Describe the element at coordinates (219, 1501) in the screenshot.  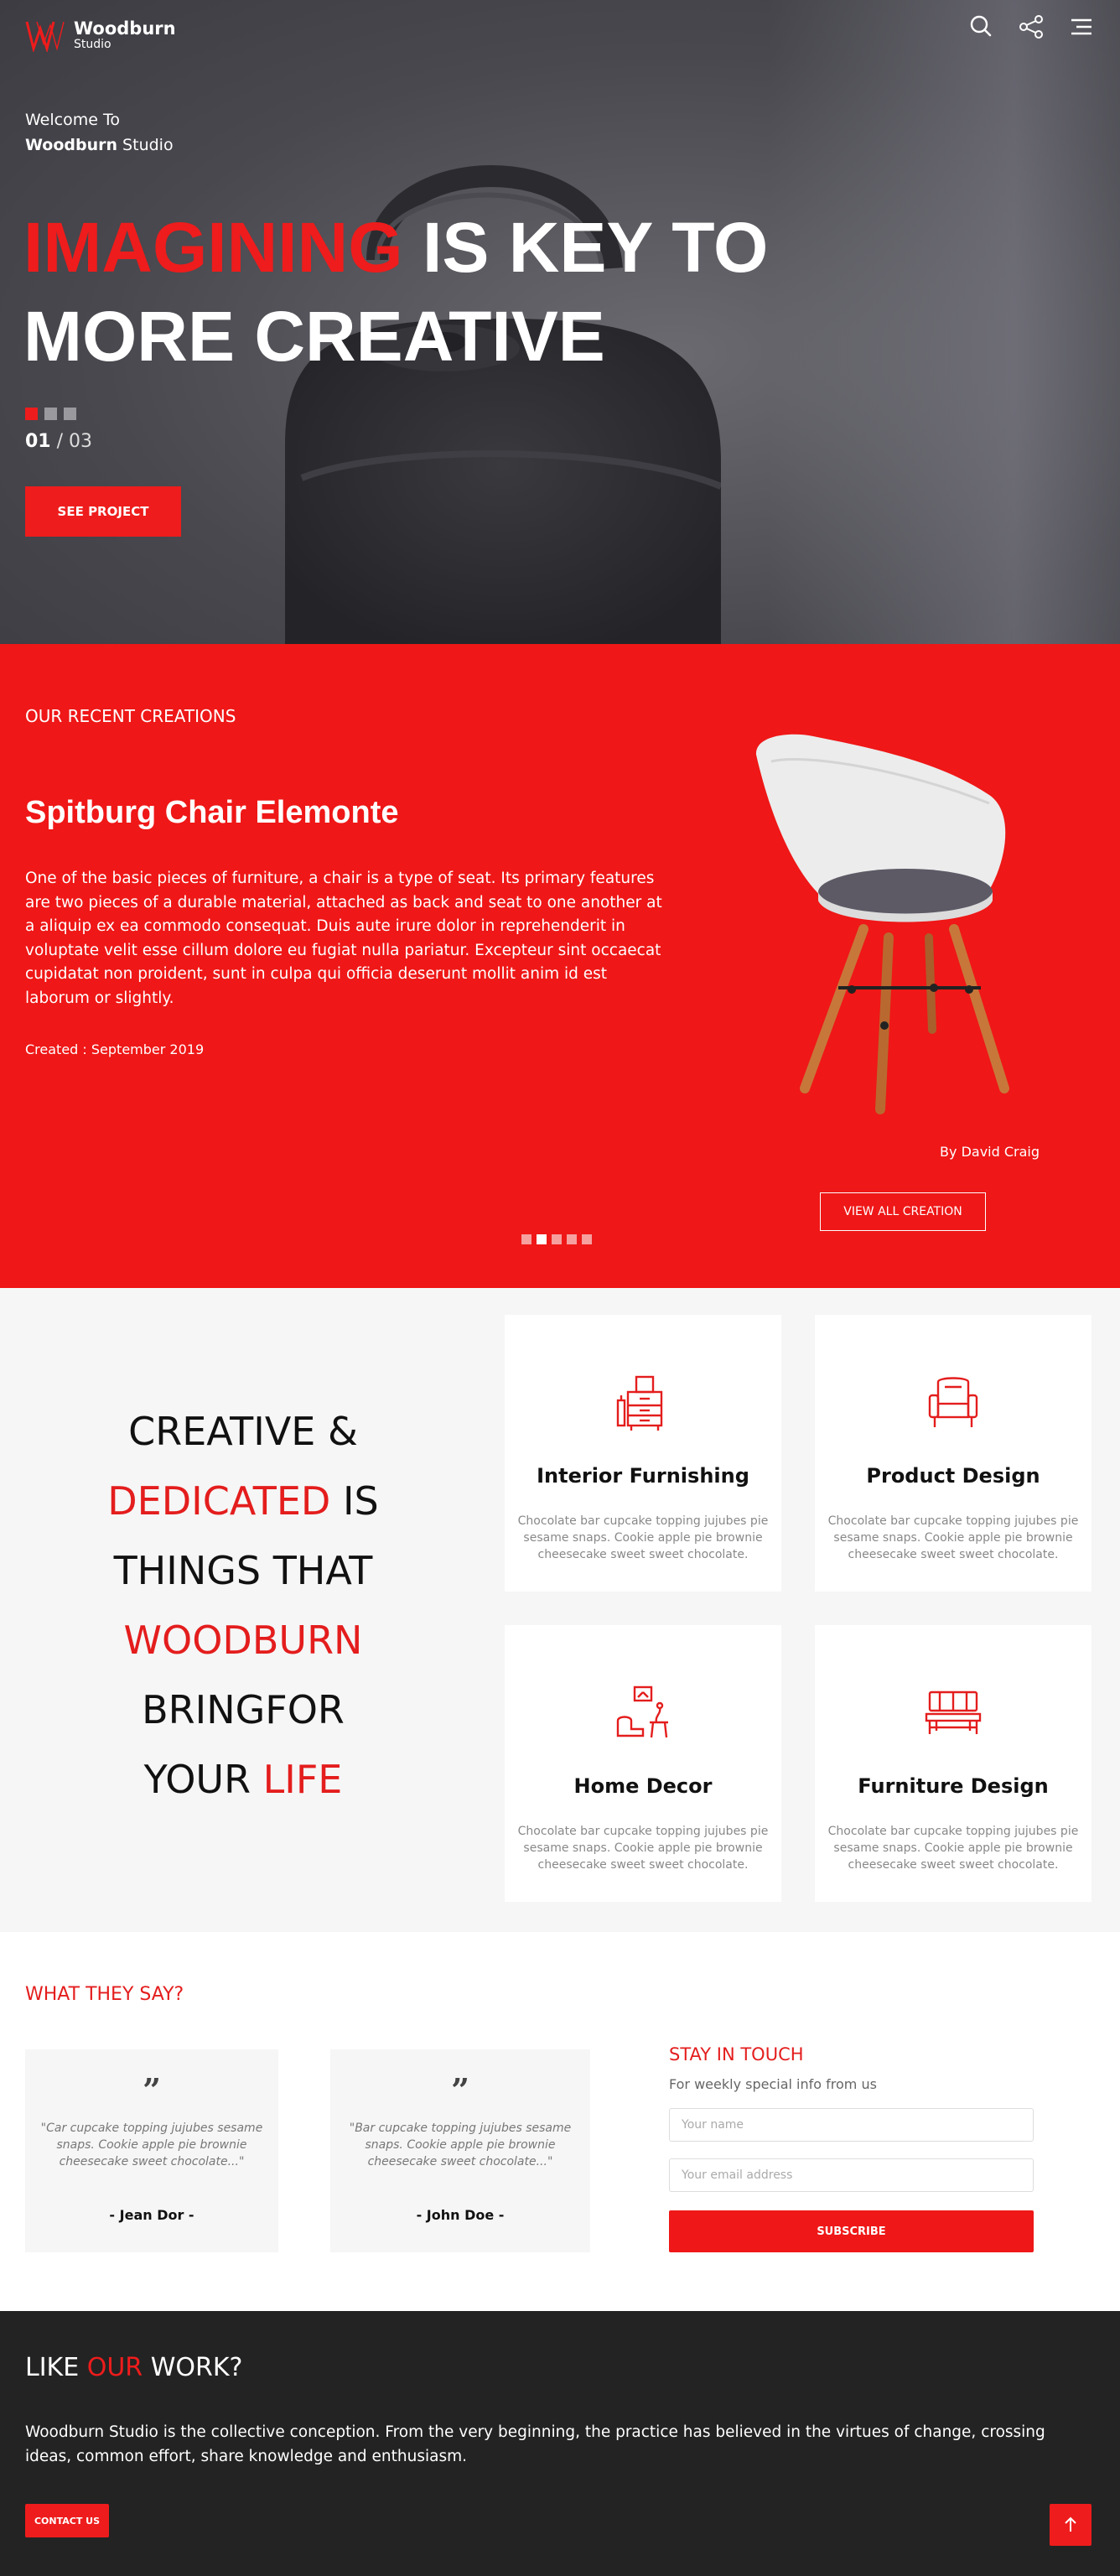
I see `tagline-highlight: DEDICATED` at that location.